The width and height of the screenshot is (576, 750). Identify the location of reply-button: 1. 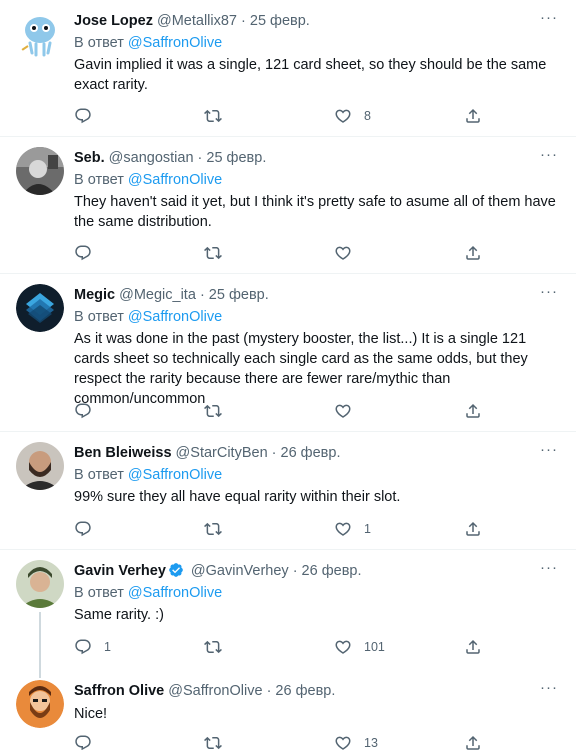
(92, 647).